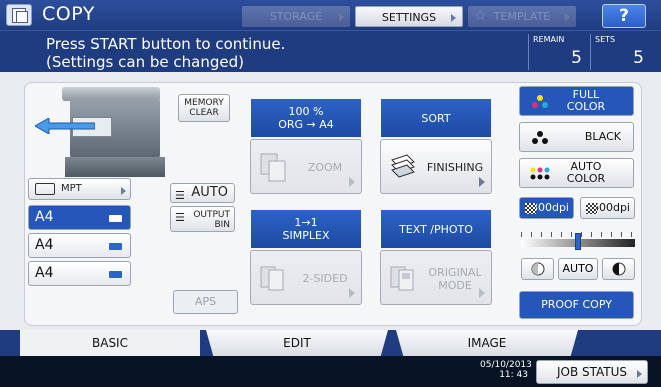 This screenshot has width=661, height=387. I want to click on 300dpi-button: 300dpi, so click(546, 208).